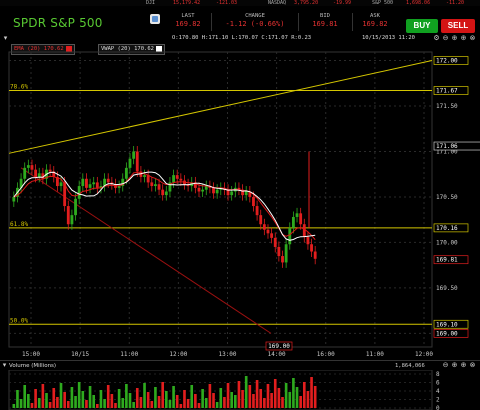 This screenshot has width=480, height=410. What do you see at coordinates (375, 20) in the screenshot?
I see `ask-quote: ASK 169.82` at bounding box center [375, 20].